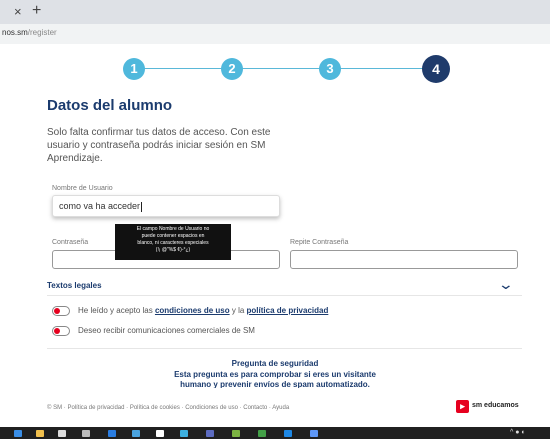 Image resolution: width=550 pixels, height=439 pixels. I want to click on privacy-link: política de privacidad, so click(288, 310).